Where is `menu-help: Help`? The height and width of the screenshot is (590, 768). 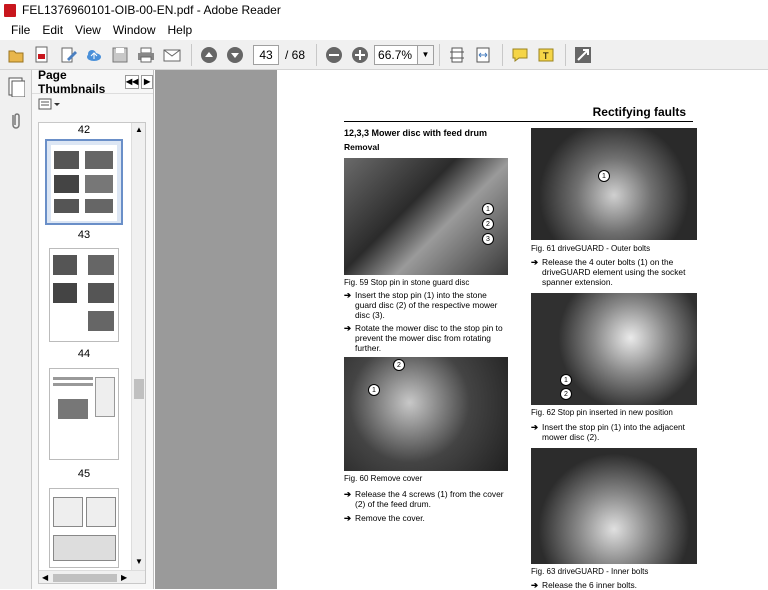
menu-help: Help is located at coordinates (180, 30).